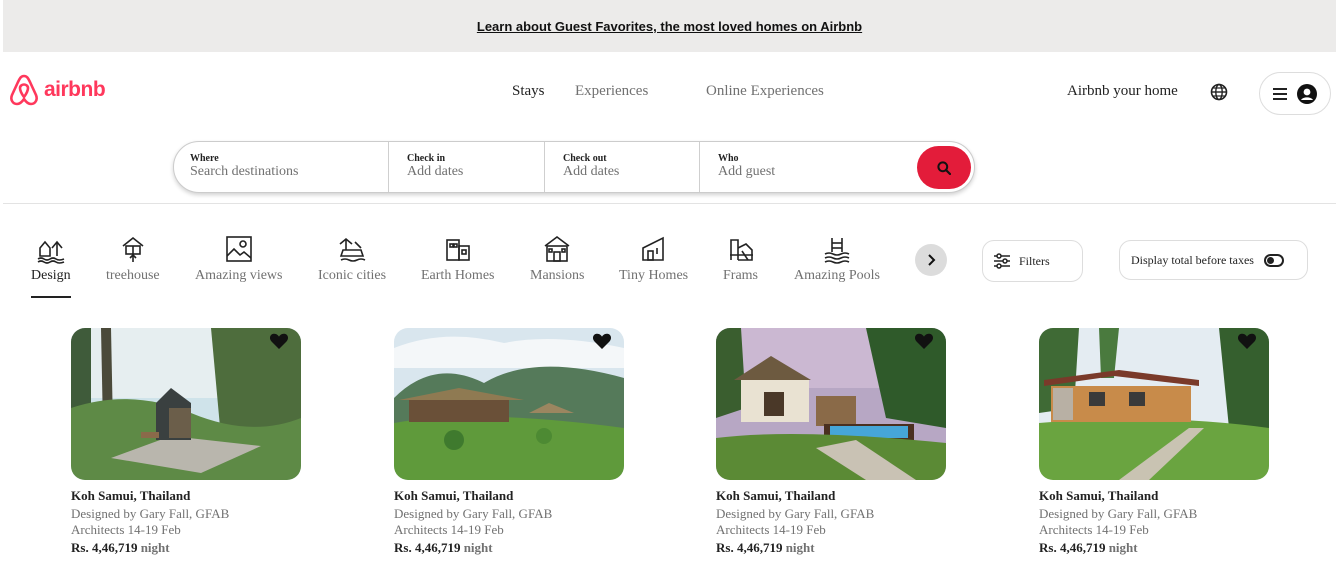  Describe the element at coordinates (51, 275) in the screenshot. I see `category-label: Design` at that location.